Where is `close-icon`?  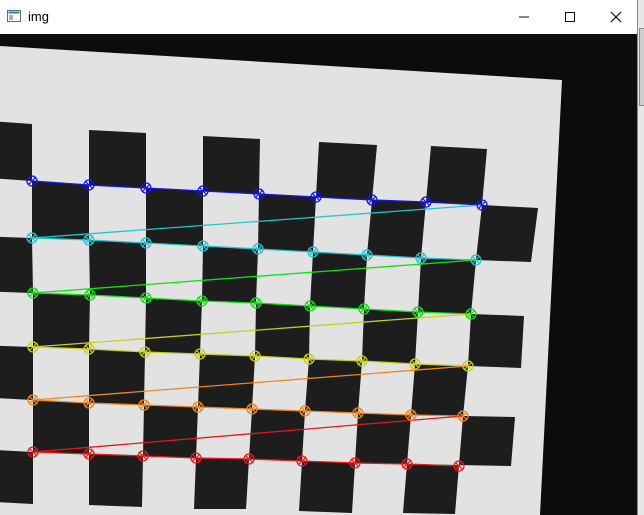 close-icon is located at coordinates (616, 17).